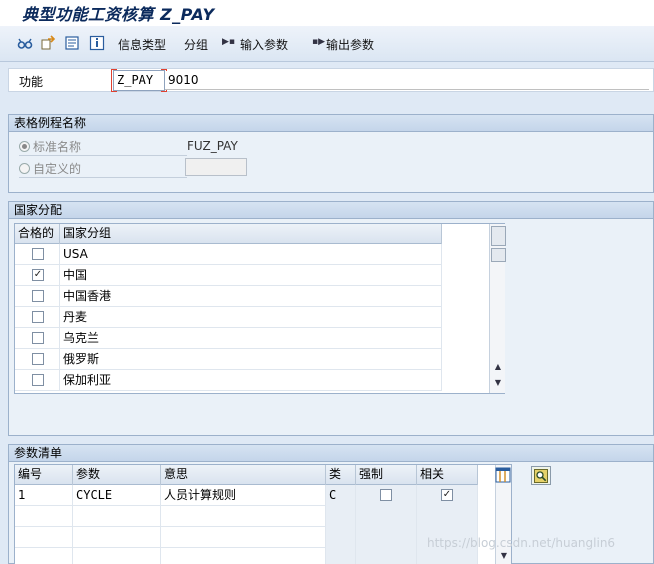 The width and height of the screenshot is (654, 564). I want to click on col-mandatory: 强制, so click(386, 475).